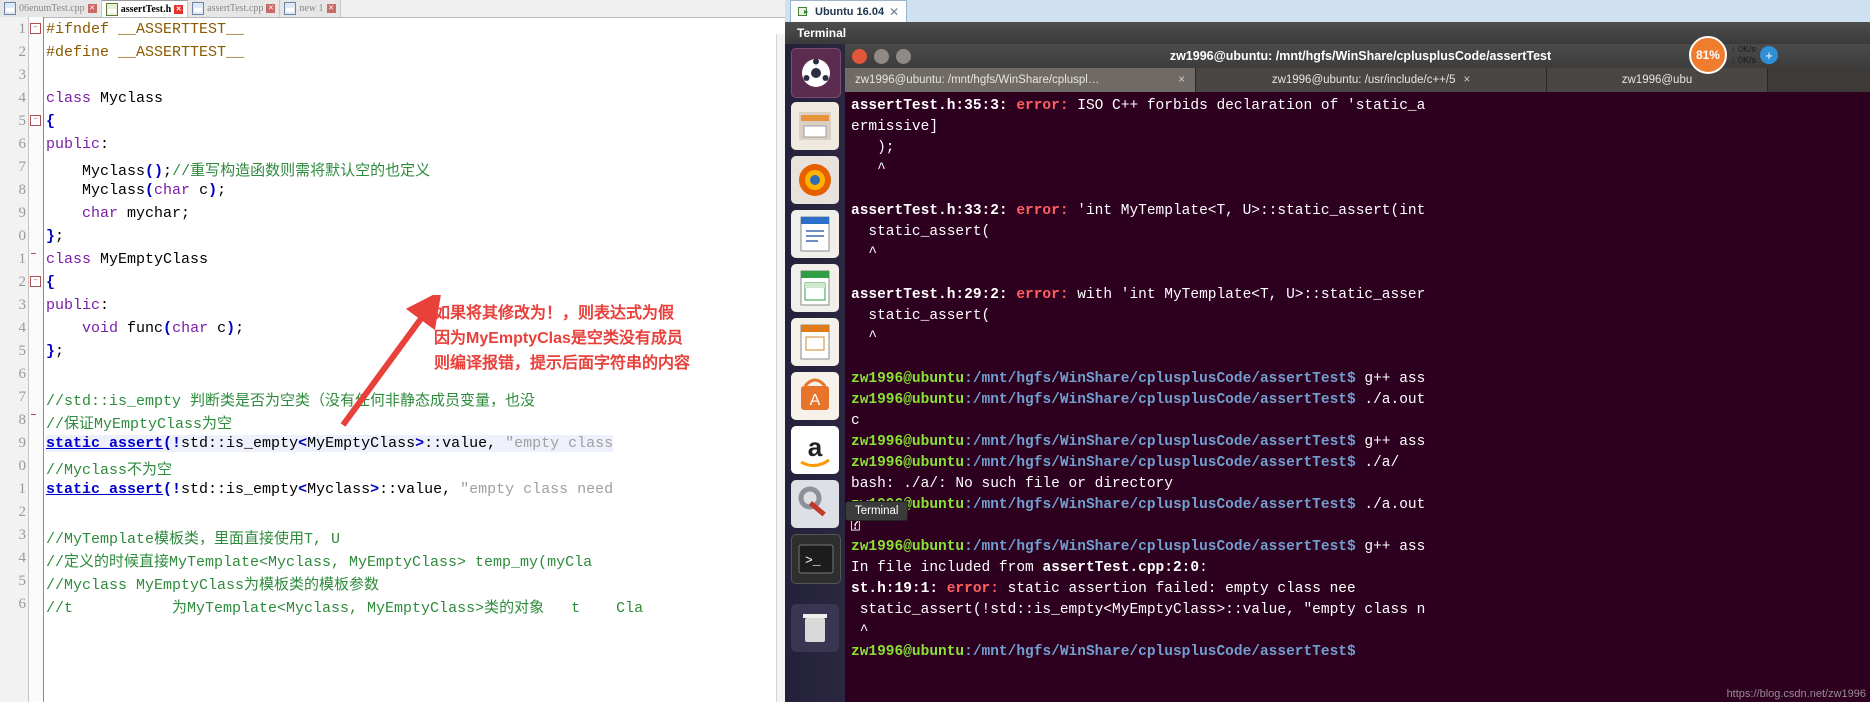  What do you see at coordinates (562, 363) in the screenshot?
I see `annotation-line-3: 则编译报错，提示后面字符串的内容` at bounding box center [562, 363].